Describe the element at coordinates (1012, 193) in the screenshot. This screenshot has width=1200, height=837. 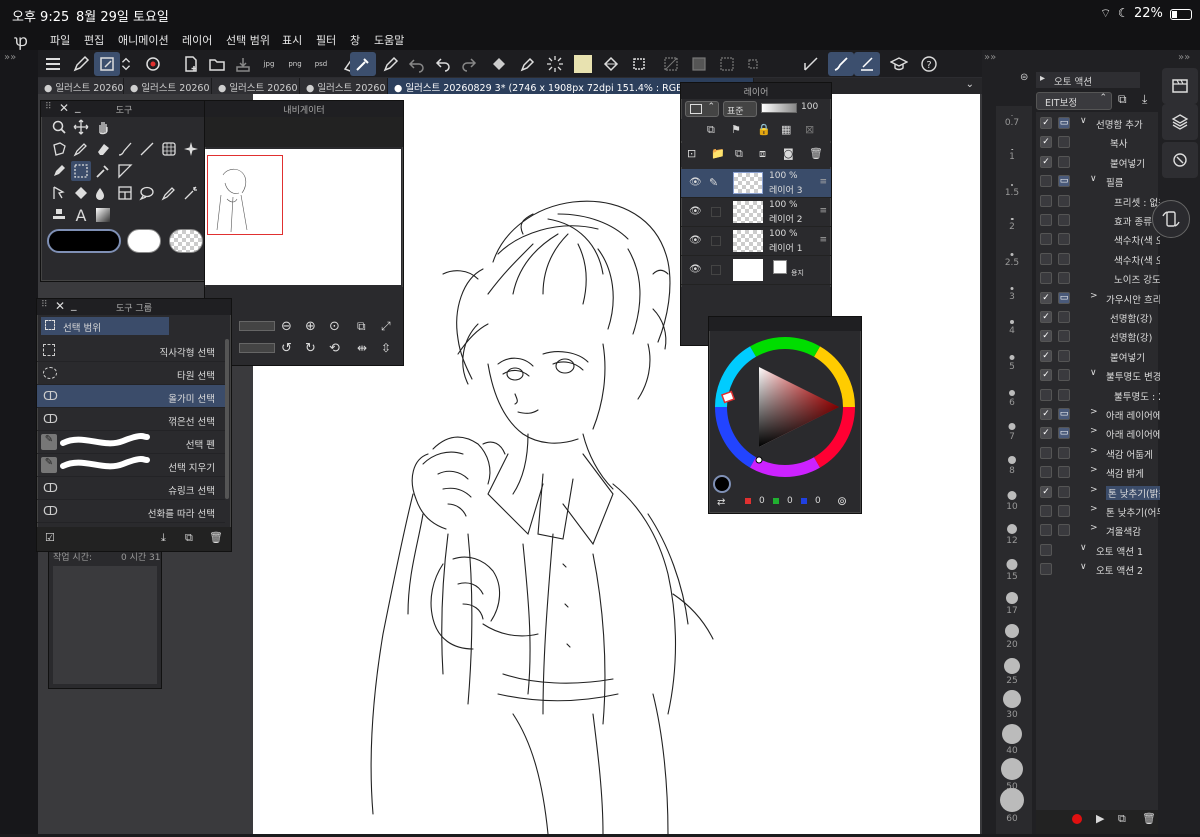
I see `brush-size-label: 1.5` at that location.